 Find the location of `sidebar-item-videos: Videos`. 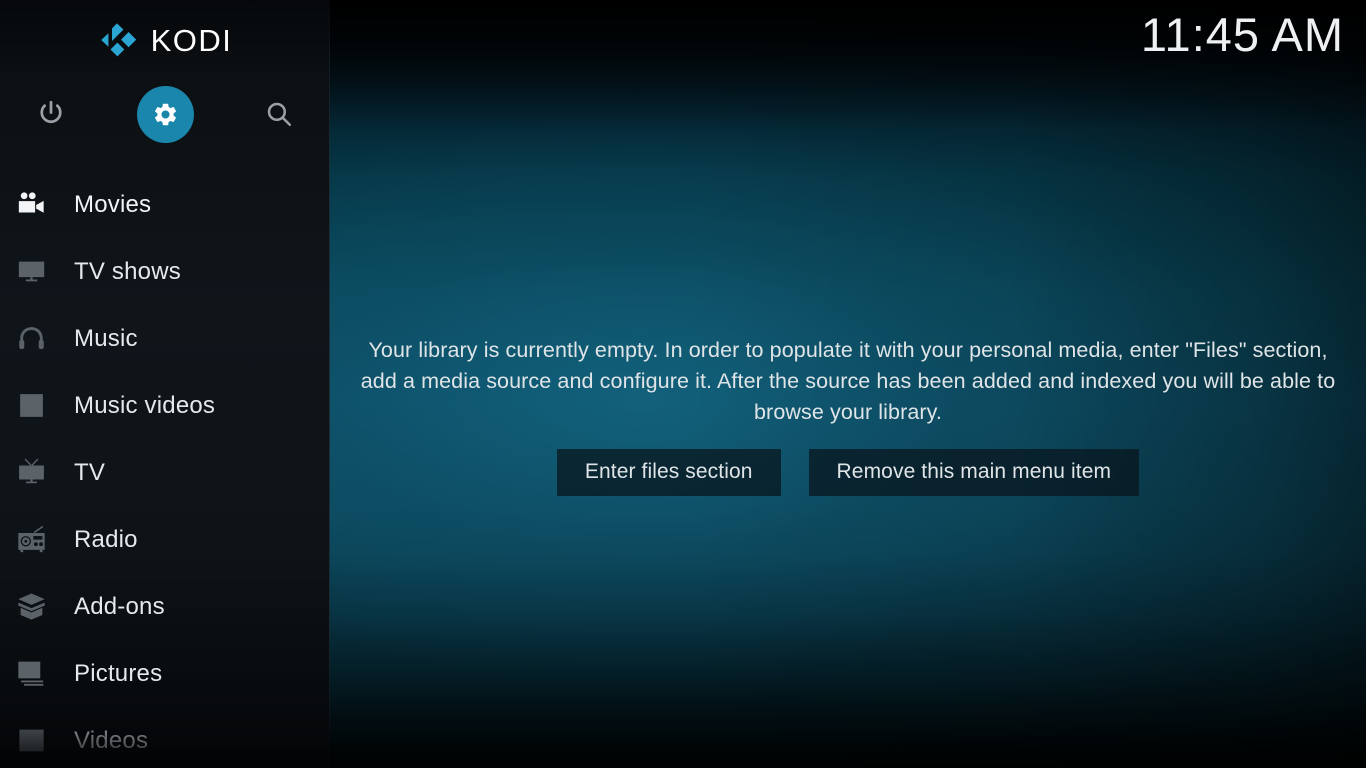

sidebar-item-videos: Videos is located at coordinates (165, 737).